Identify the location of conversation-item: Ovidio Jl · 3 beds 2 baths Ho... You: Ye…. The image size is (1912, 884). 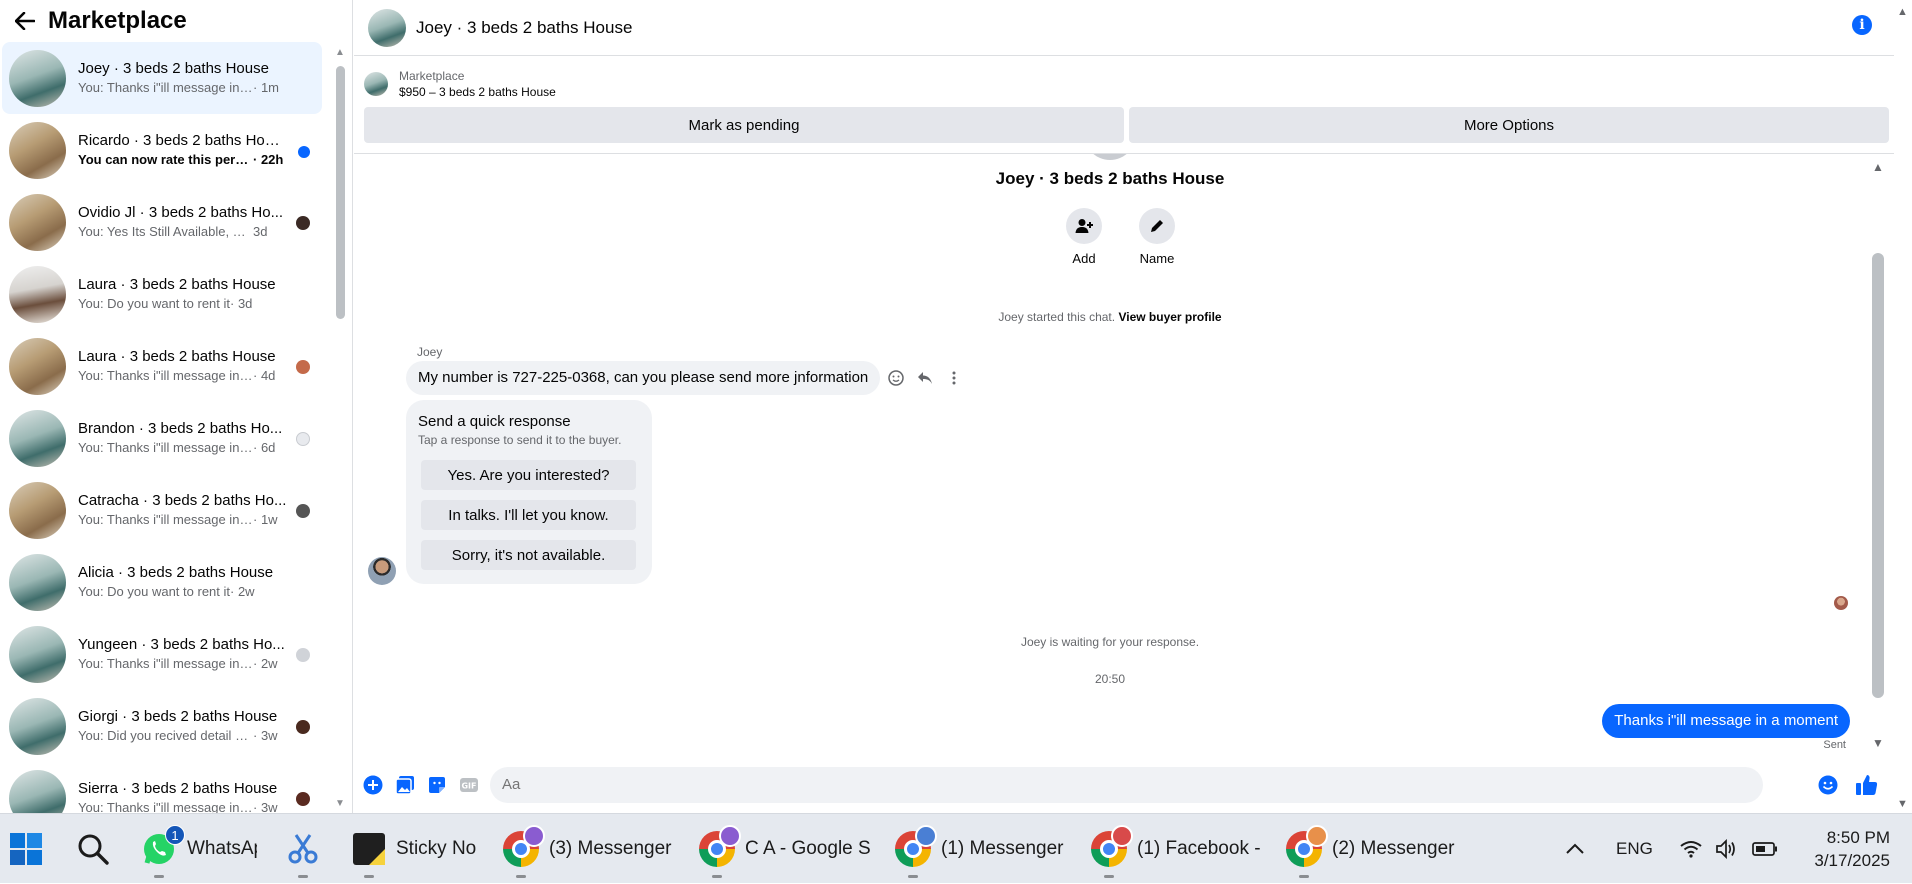
(162, 222).